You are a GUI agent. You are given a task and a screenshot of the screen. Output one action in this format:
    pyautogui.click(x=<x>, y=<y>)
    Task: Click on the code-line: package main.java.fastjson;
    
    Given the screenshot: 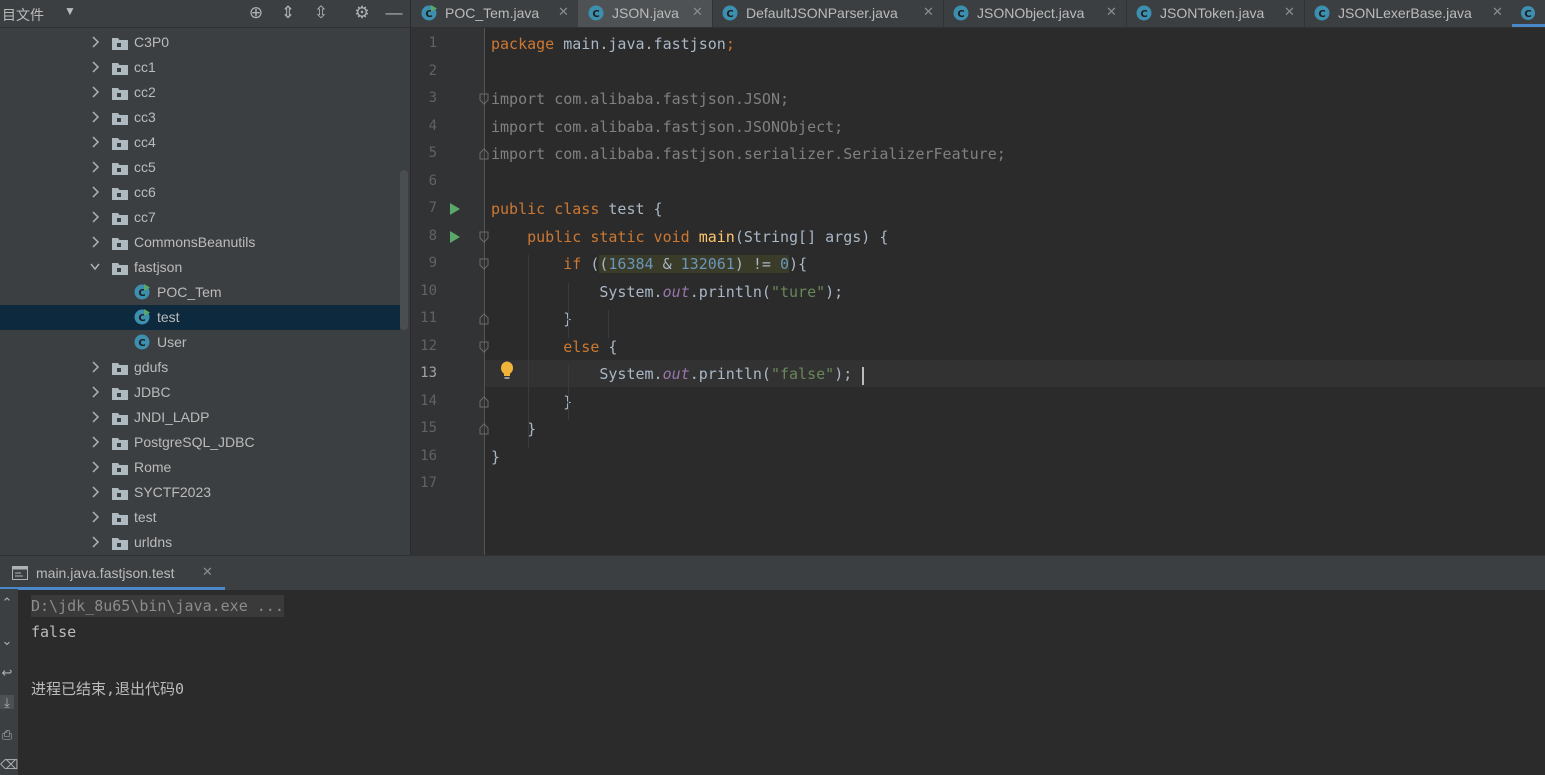 What is the action you would take?
    pyautogui.click(x=613, y=44)
    